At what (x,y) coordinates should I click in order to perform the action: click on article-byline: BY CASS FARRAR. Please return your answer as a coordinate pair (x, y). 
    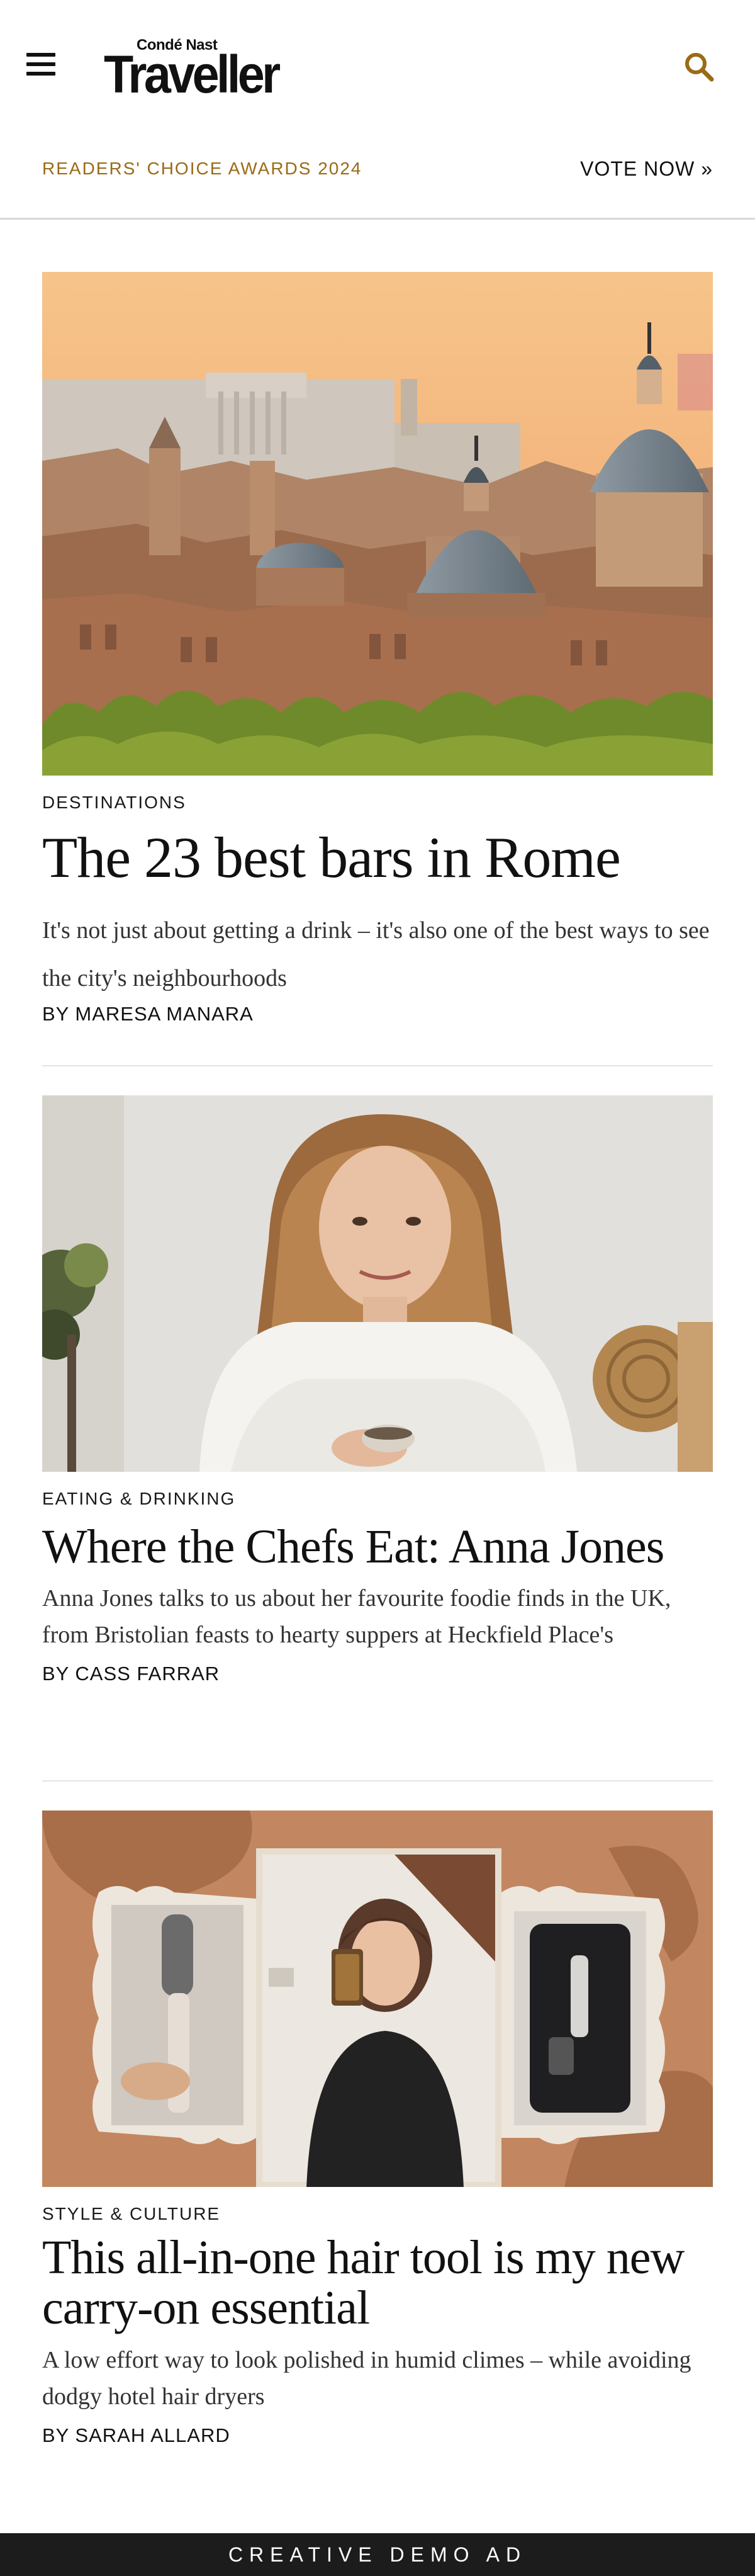
    Looking at the image, I should click on (131, 1674).